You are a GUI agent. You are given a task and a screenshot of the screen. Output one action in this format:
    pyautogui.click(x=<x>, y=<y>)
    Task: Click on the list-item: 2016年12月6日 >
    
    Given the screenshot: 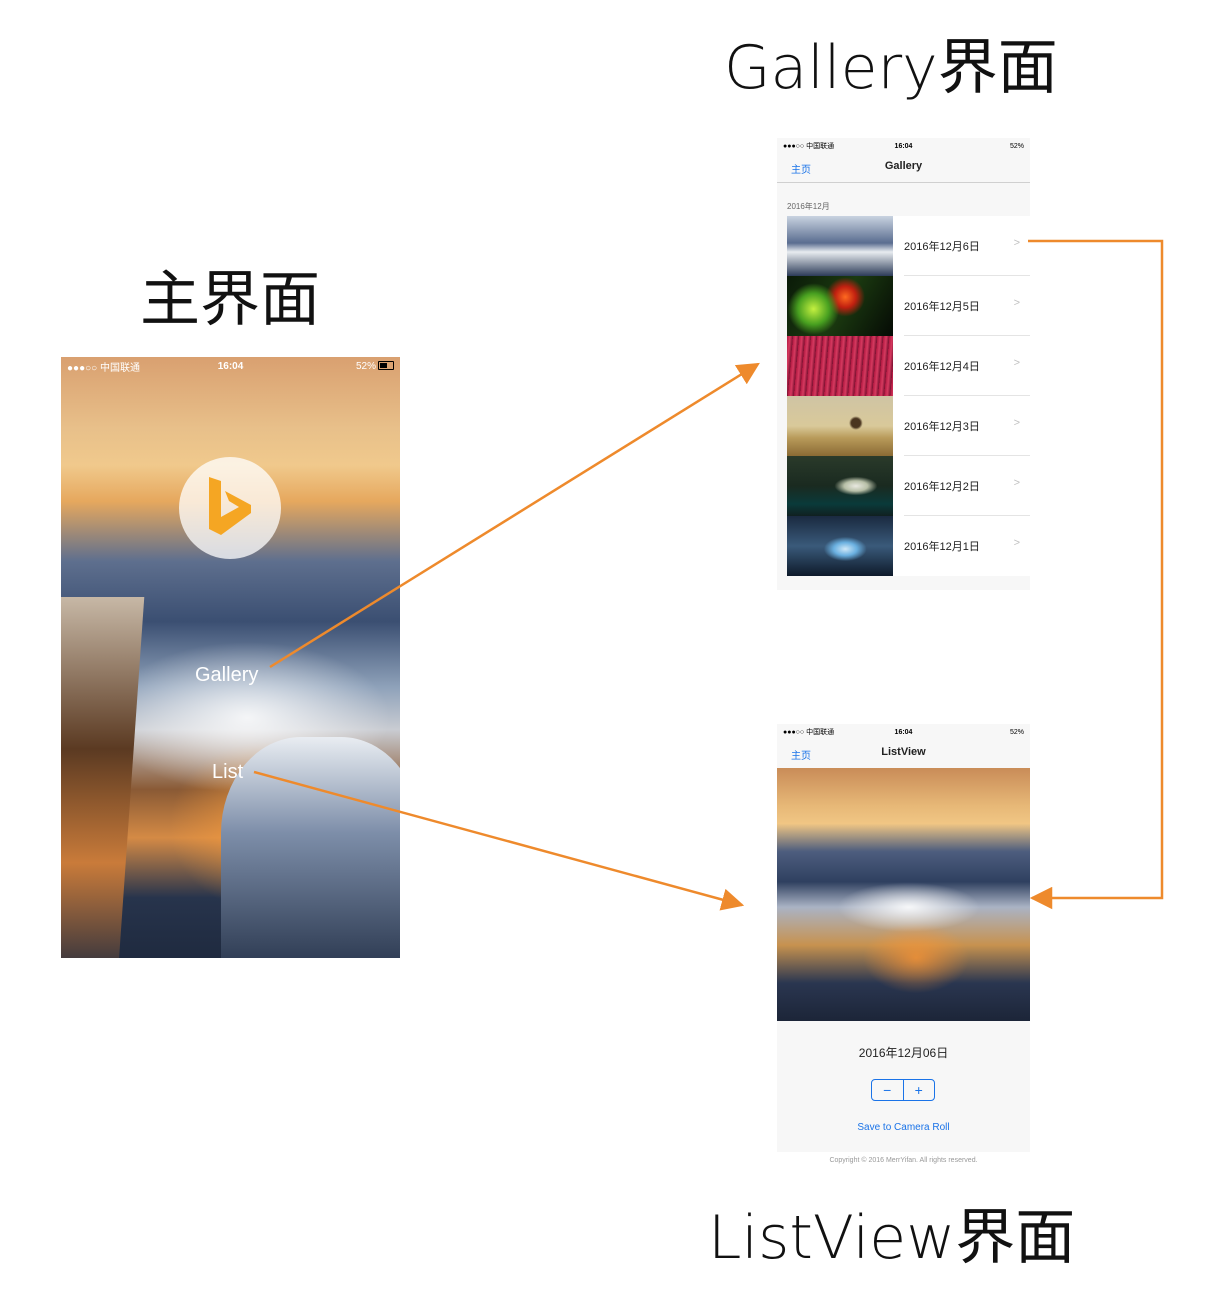 What is the action you would take?
    pyautogui.click(x=908, y=246)
    